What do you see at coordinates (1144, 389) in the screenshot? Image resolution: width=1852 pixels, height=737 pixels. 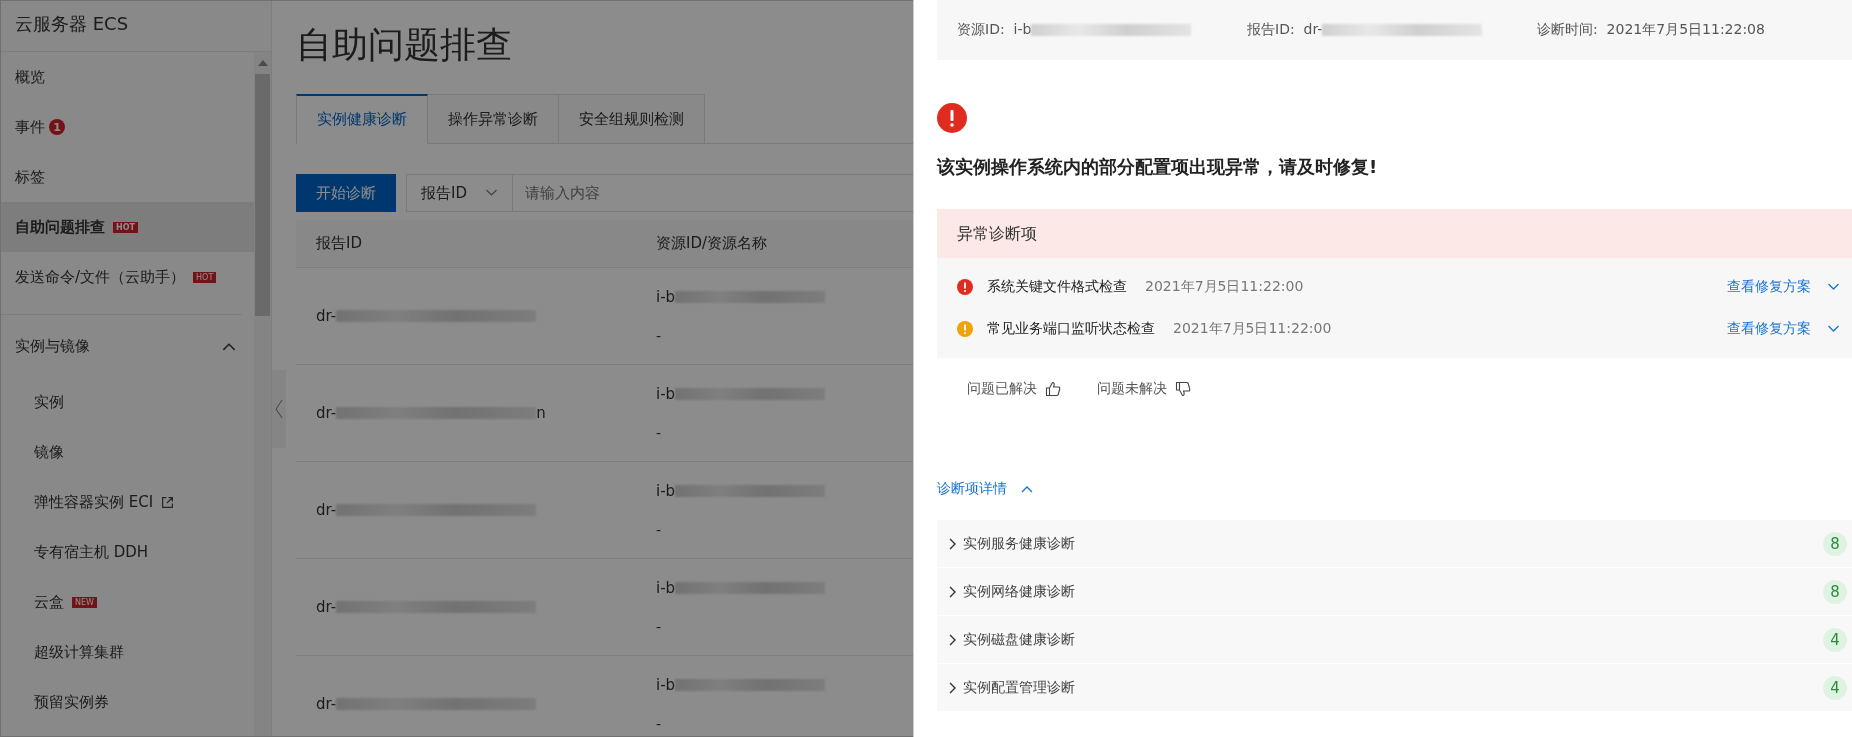 I see `feedback-button: 问题未解决` at bounding box center [1144, 389].